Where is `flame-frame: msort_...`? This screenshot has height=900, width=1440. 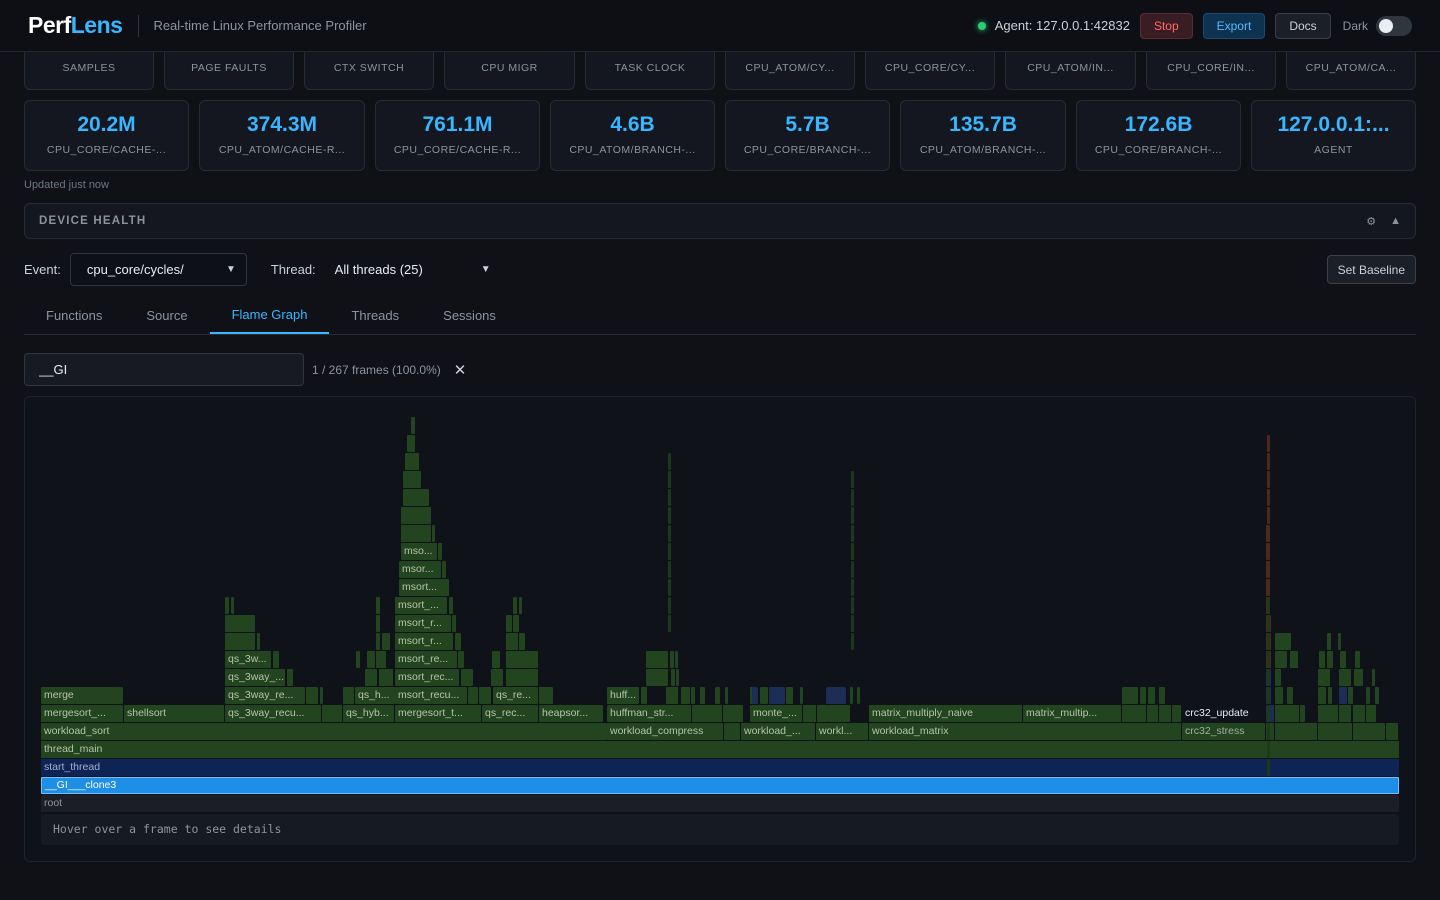
flame-frame: msort_... is located at coordinates (421, 605).